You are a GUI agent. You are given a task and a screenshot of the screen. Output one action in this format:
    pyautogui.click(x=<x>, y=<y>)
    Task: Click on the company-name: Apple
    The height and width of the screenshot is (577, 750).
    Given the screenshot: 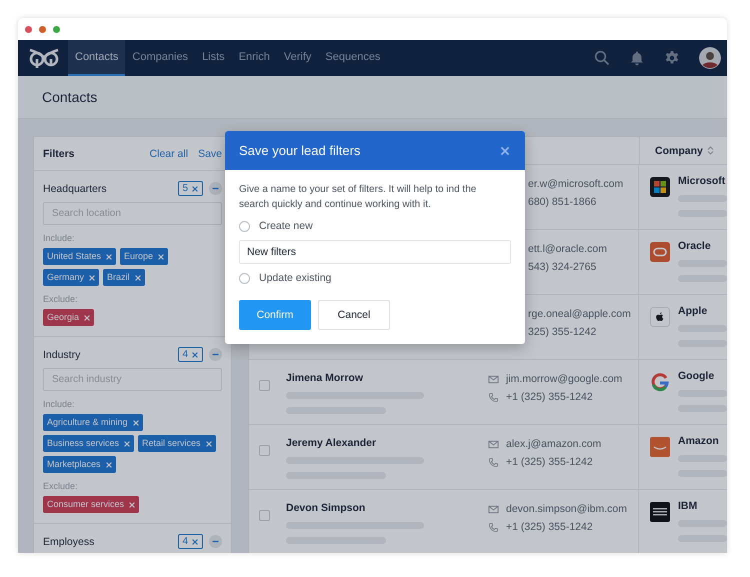 What is the action you would take?
    pyautogui.click(x=693, y=311)
    